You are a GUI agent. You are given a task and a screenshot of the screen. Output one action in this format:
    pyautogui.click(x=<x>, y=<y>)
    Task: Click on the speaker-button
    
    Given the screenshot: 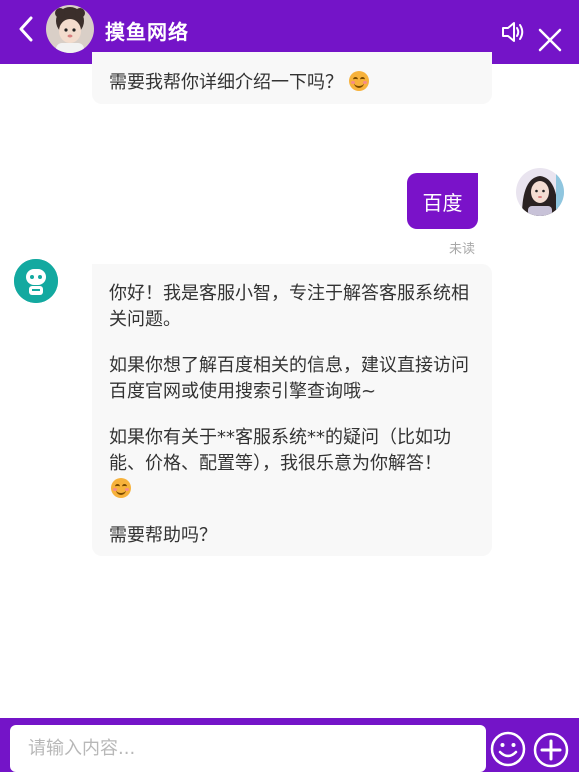 What is the action you would take?
    pyautogui.click(x=514, y=32)
    